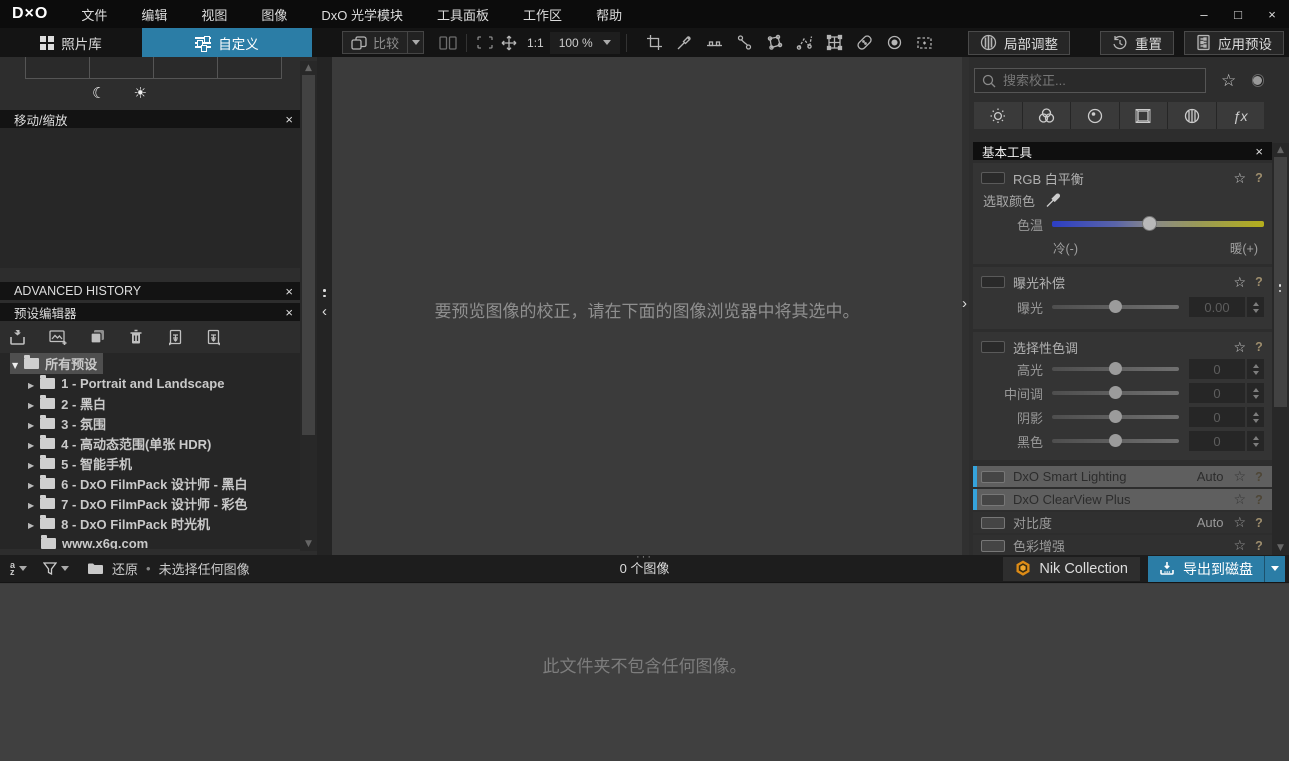 The height and width of the screenshot is (761, 1289). Describe the element at coordinates (463, 14) in the screenshot. I see `menu-palettes: 工具面板` at that location.